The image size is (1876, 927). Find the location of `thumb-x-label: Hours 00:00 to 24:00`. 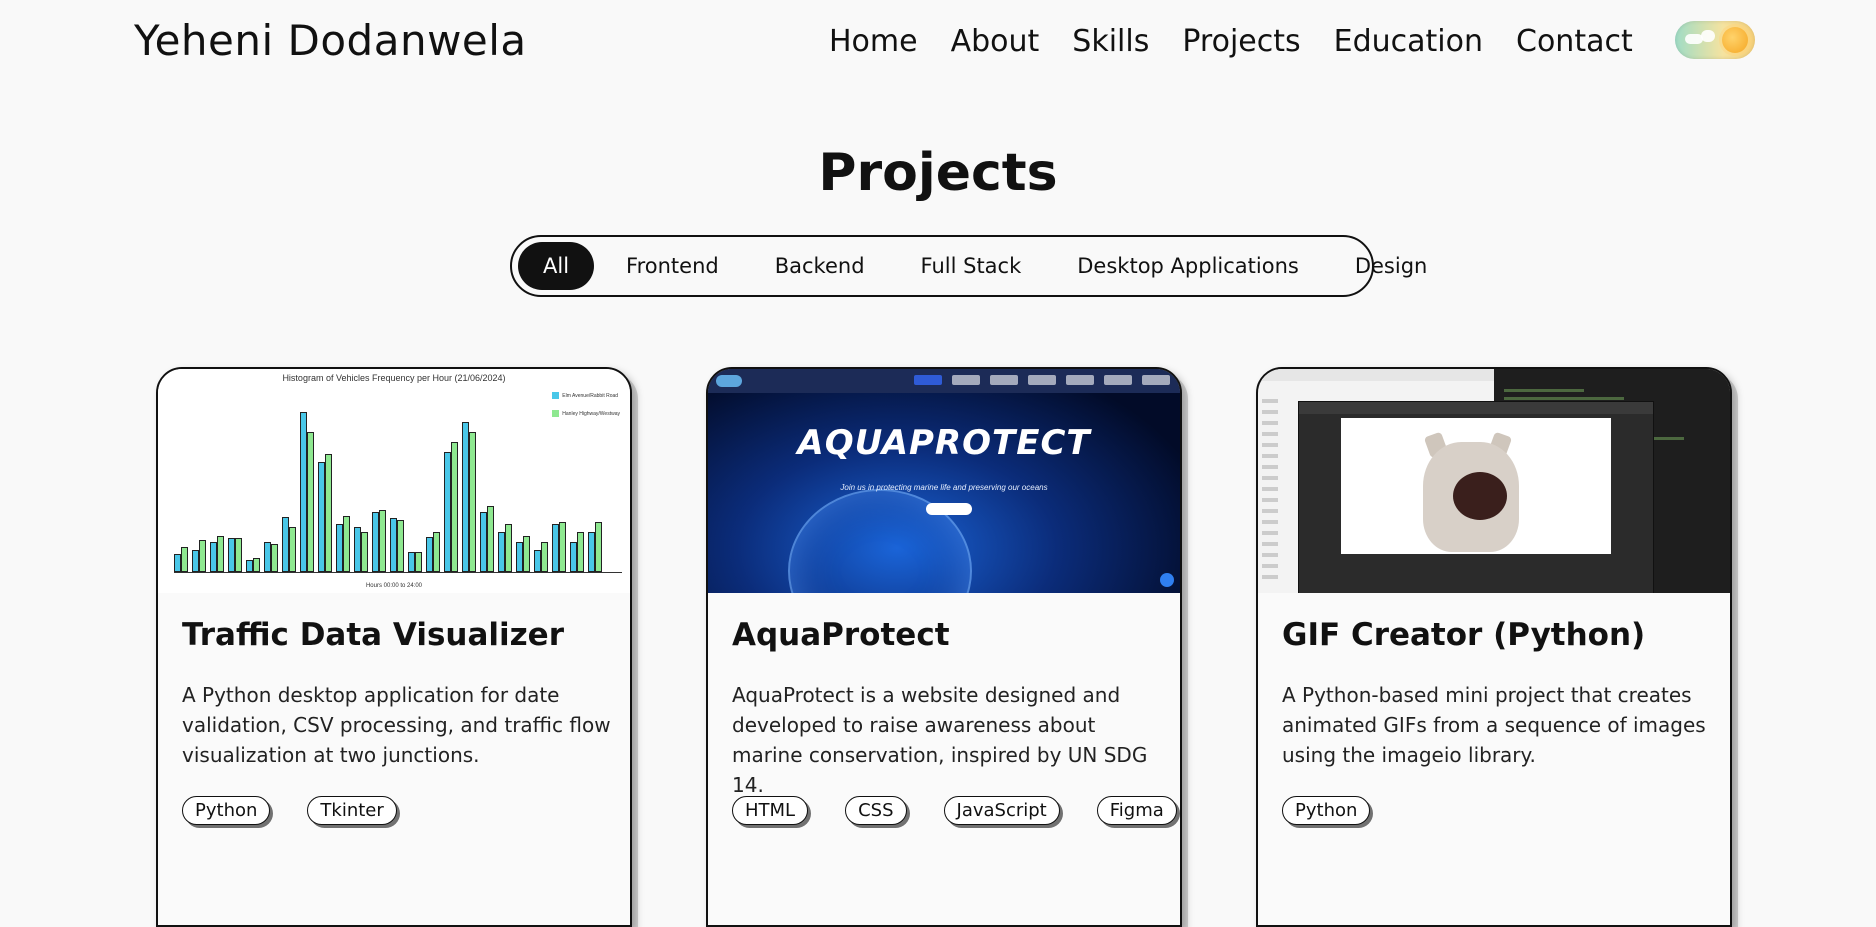

thumb-x-label: Hours 00:00 to 24:00 is located at coordinates (394, 586).